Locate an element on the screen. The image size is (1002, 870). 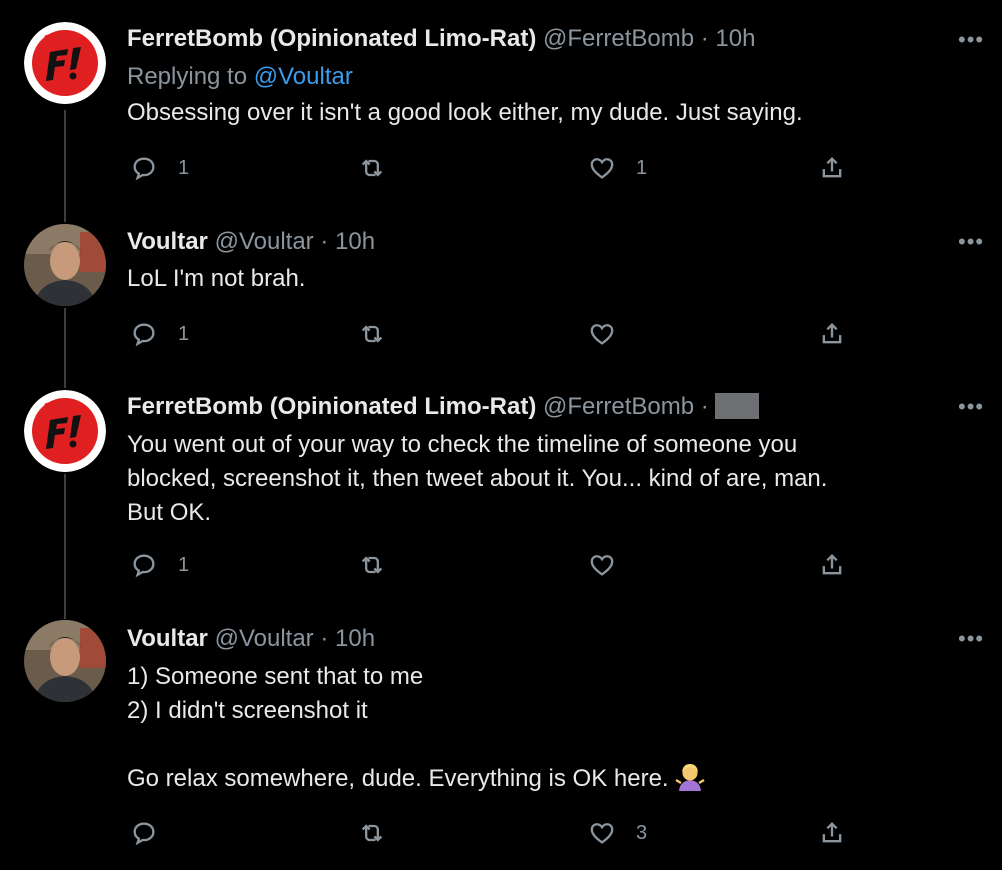
like-count: 3 is located at coordinates (642, 832).